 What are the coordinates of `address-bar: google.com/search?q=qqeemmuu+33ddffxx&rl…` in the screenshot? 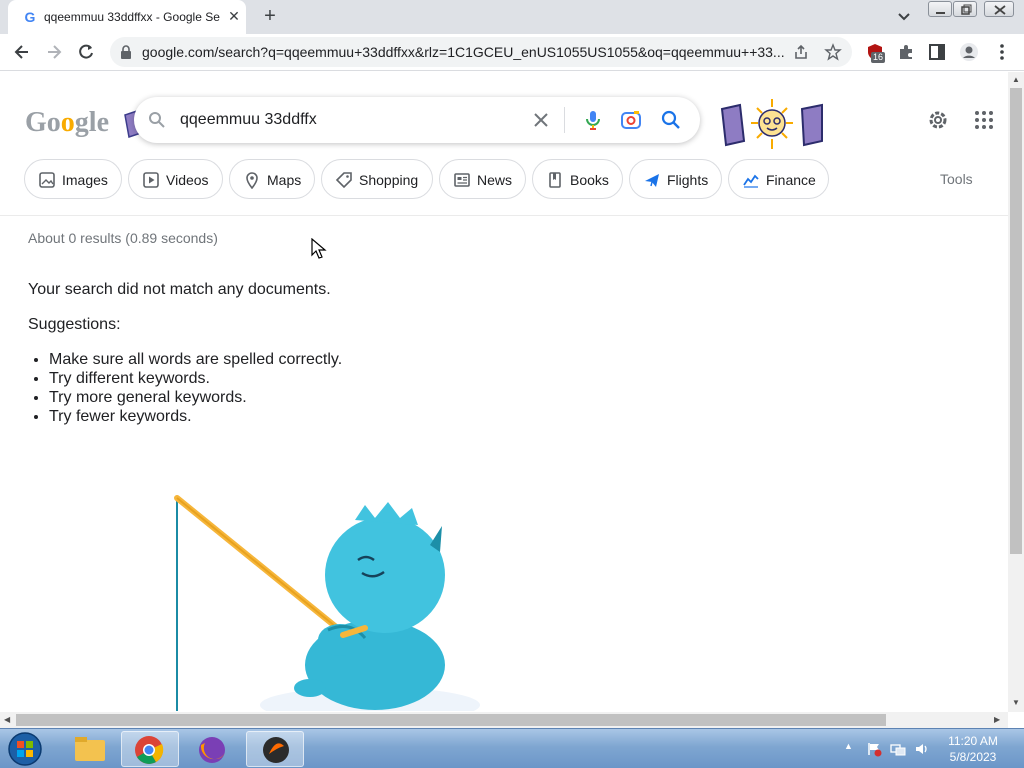 It's located at (481, 52).